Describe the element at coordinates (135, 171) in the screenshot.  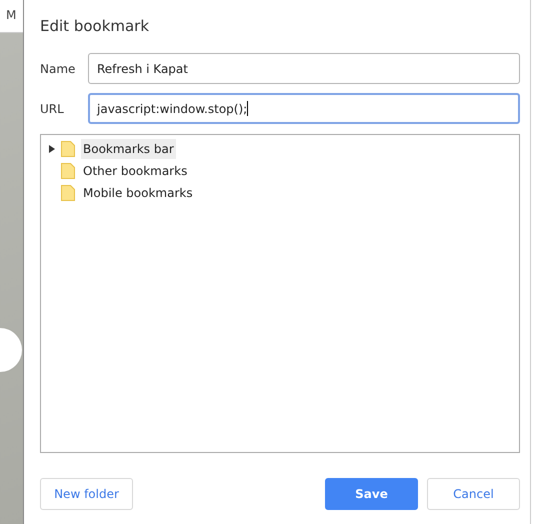
I see `folder-item: Other bookmarks` at that location.